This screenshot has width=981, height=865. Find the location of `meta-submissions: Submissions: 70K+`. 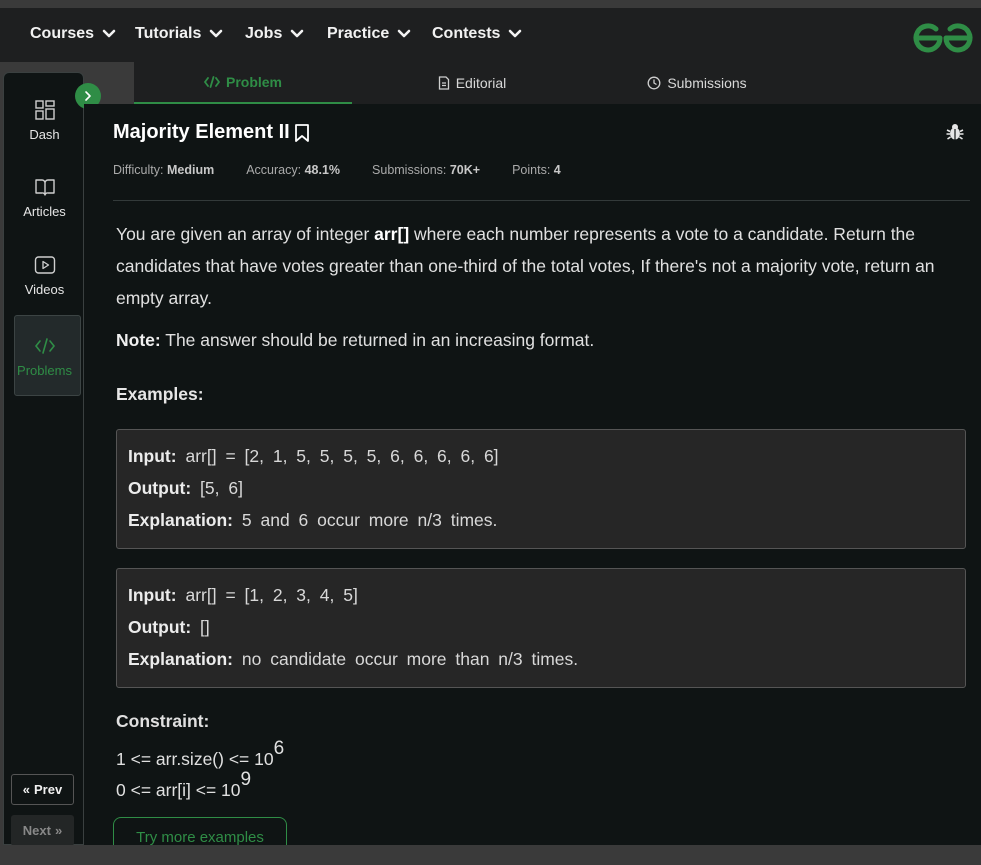

meta-submissions: Submissions: 70K+ is located at coordinates (426, 170).